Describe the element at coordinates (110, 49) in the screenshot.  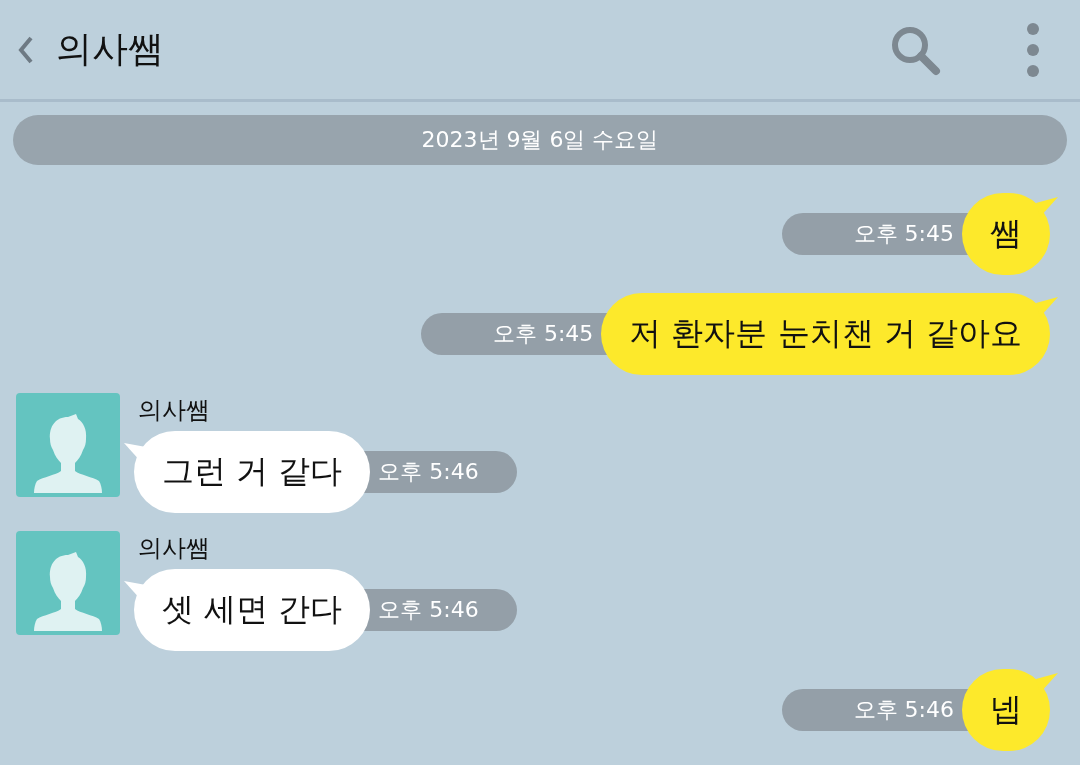
I see `chat-title: 의사쌤` at that location.